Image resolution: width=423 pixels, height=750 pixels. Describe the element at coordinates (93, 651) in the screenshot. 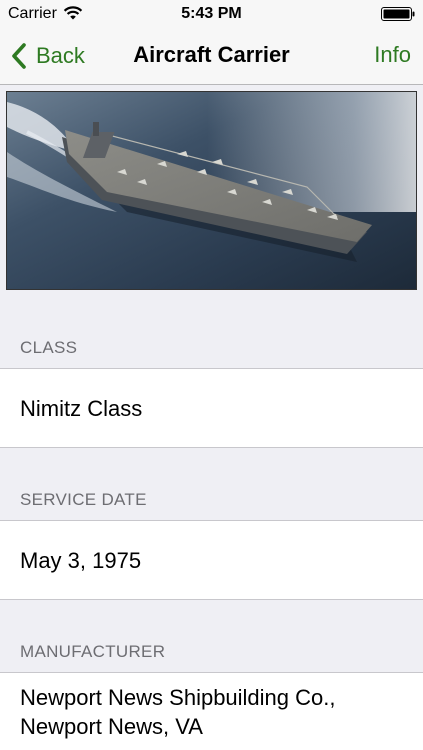

I see `section-header-manufacturer-label: MANUFACTURER` at that location.